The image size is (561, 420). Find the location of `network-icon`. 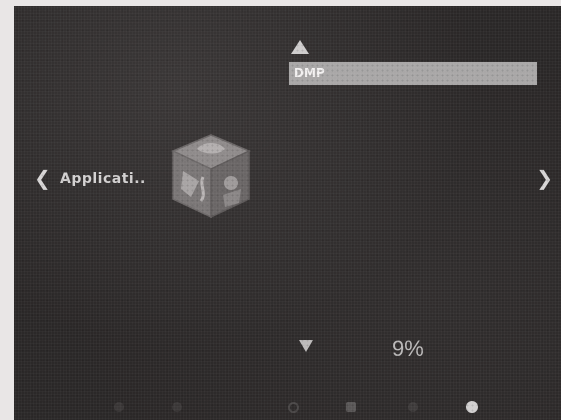

network-icon is located at coordinates (293, 407).